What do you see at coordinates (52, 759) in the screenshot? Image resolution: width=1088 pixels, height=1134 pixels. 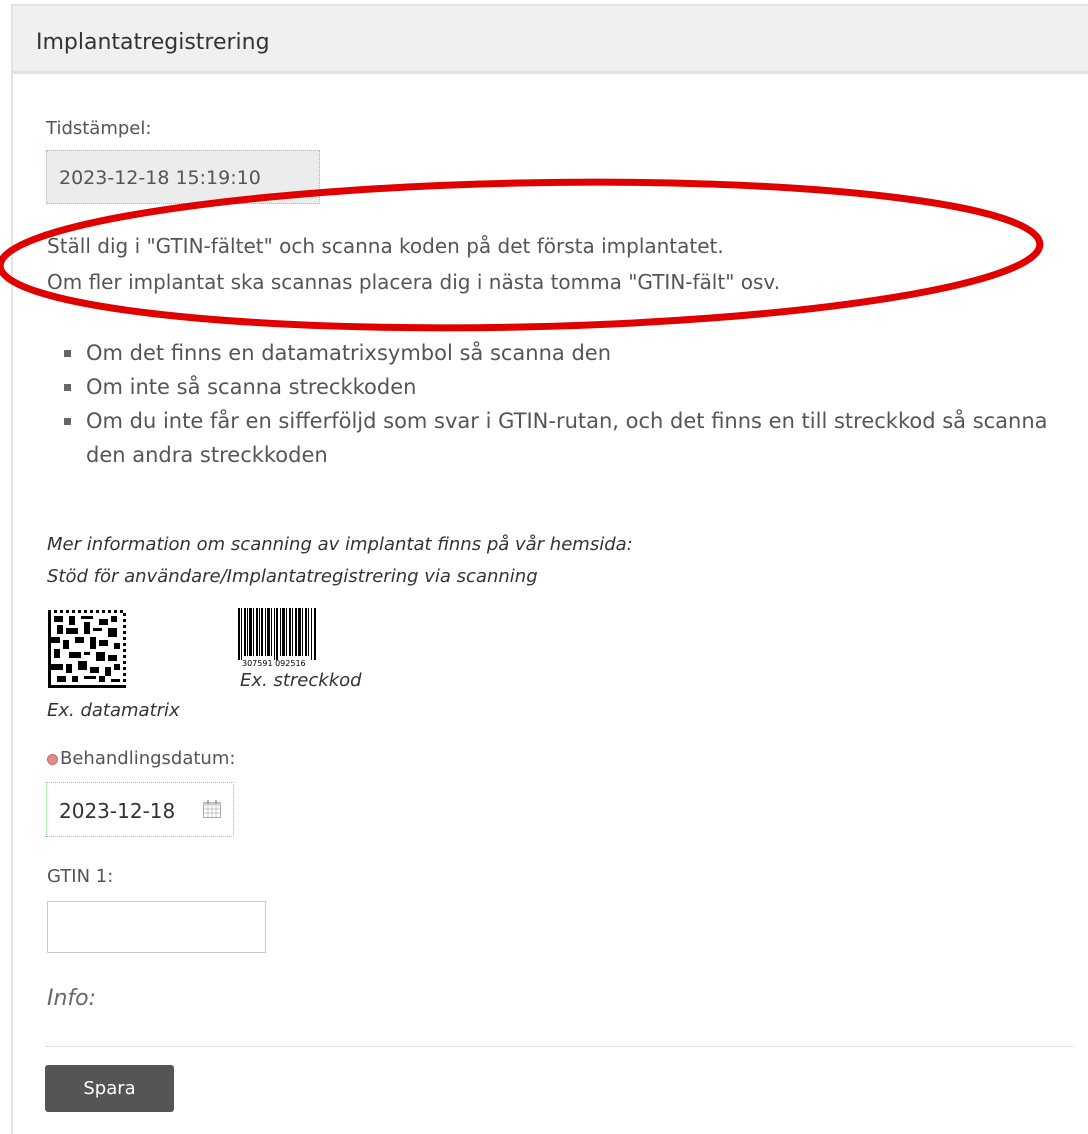 I see `required-dot-icon` at bounding box center [52, 759].